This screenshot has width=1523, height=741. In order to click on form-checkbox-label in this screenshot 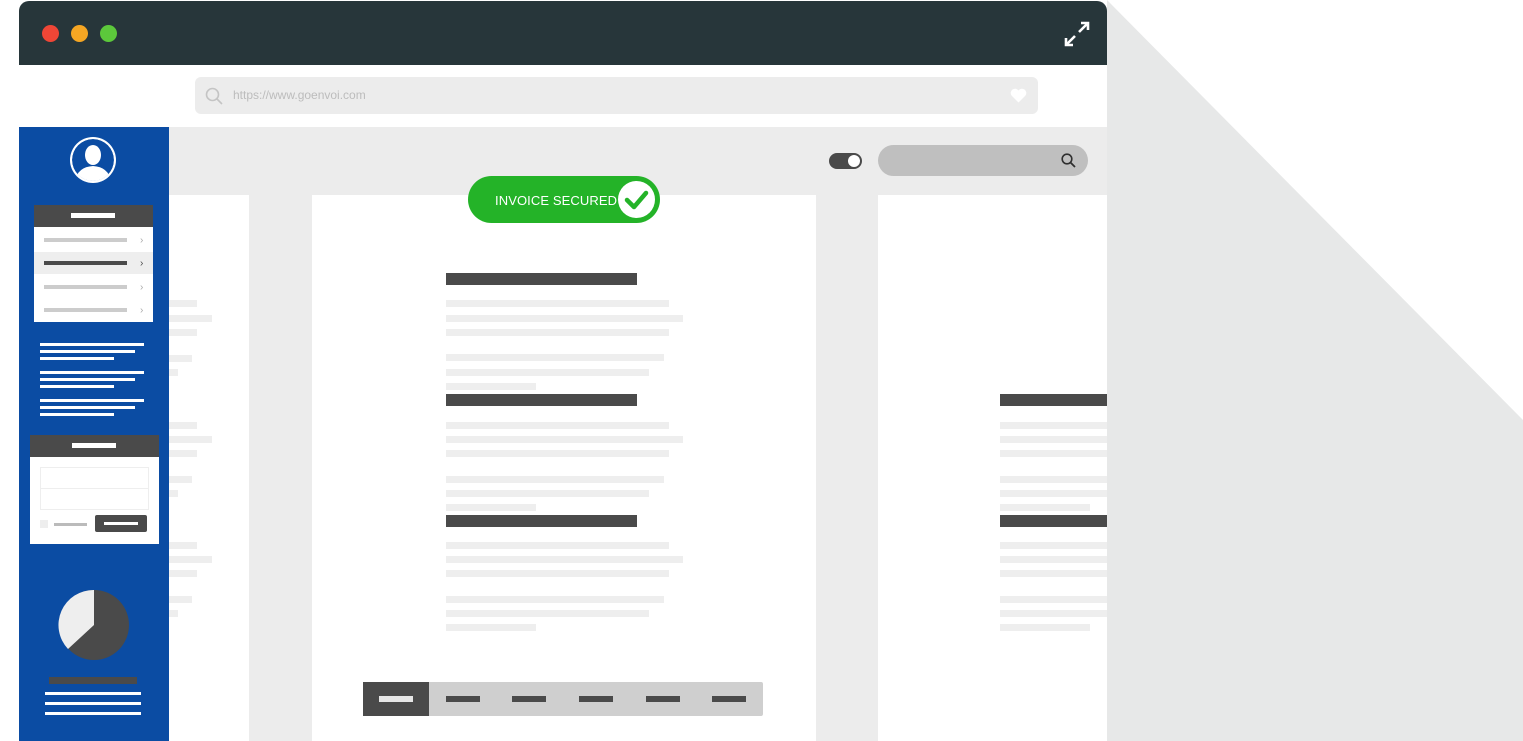, I will do `click(70, 524)`.